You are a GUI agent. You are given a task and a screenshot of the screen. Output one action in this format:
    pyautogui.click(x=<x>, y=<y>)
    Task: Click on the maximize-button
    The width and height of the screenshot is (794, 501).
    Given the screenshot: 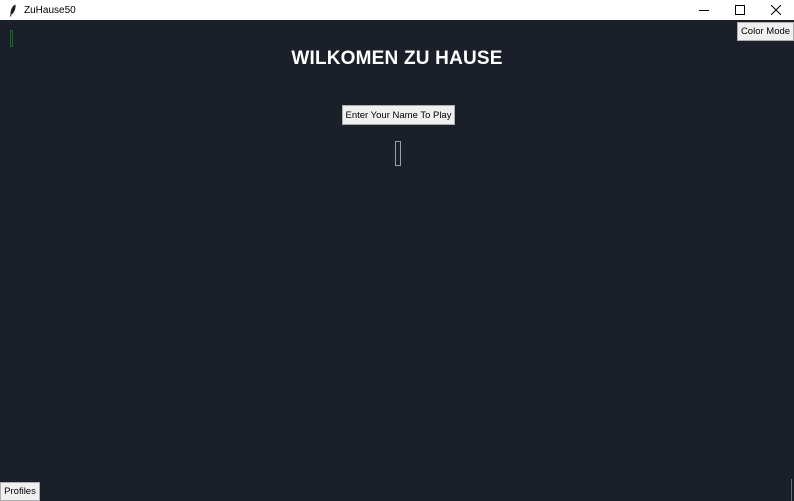 What is the action you would take?
    pyautogui.click(x=740, y=10)
    